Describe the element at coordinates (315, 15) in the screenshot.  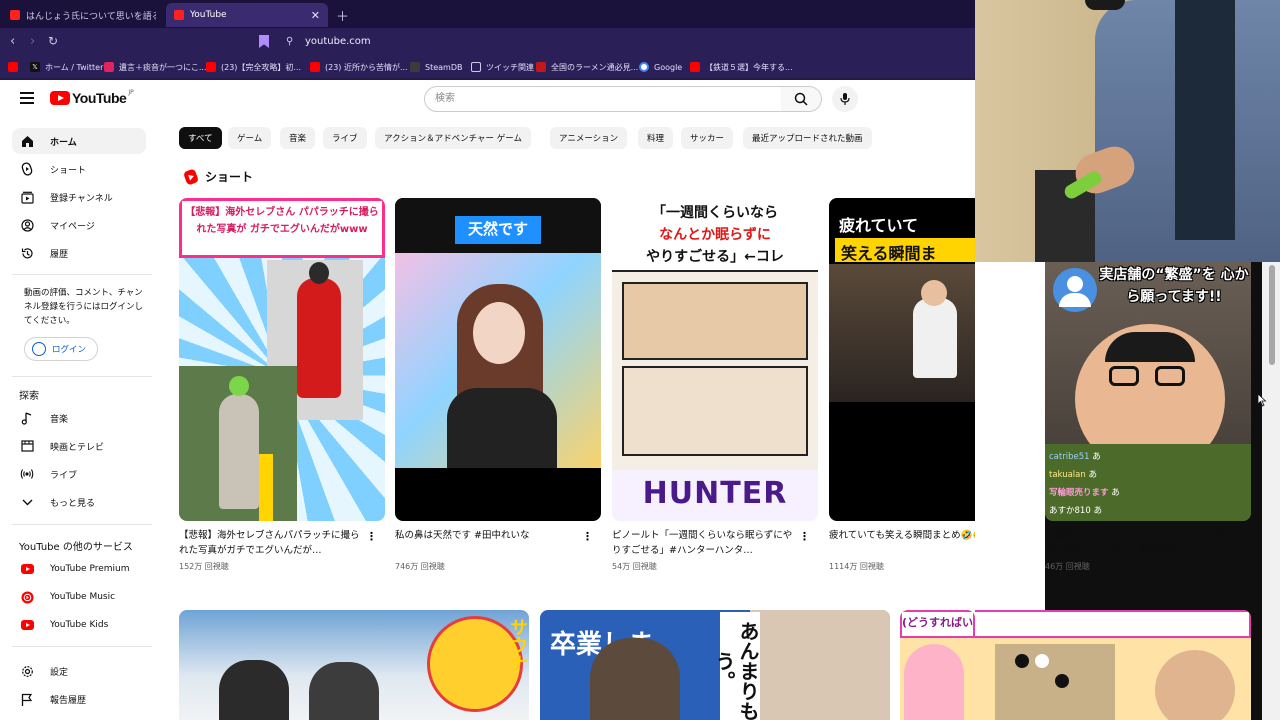
I see `close-tab-icon: ✕` at that location.